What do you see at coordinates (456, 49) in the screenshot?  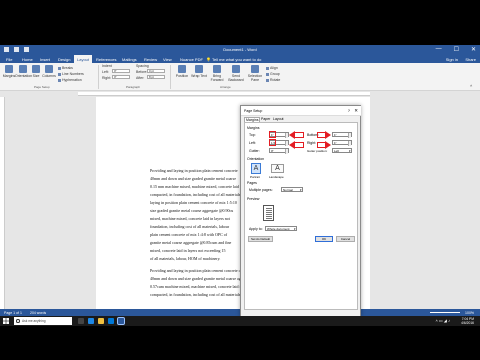 I see `maximize-button: ☐` at bounding box center [456, 49].